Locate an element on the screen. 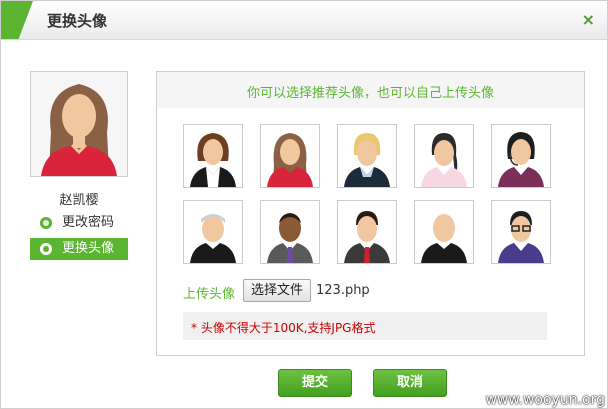 Image resolution: width=608 pixels, height=409 pixels. sidebar-item-change-avatar: 更换头像 is located at coordinates (79, 249).